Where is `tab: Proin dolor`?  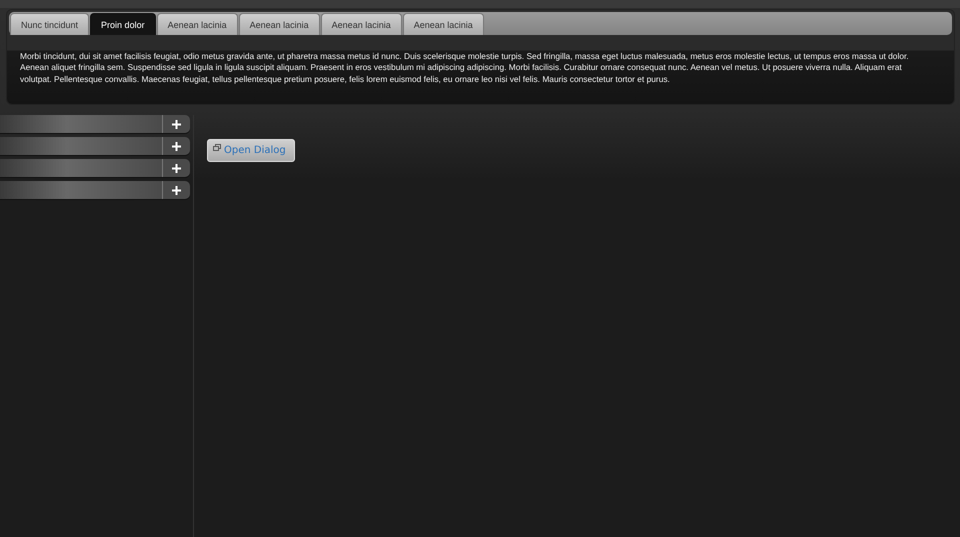 tab: Proin dolor is located at coordinates (123, 24).